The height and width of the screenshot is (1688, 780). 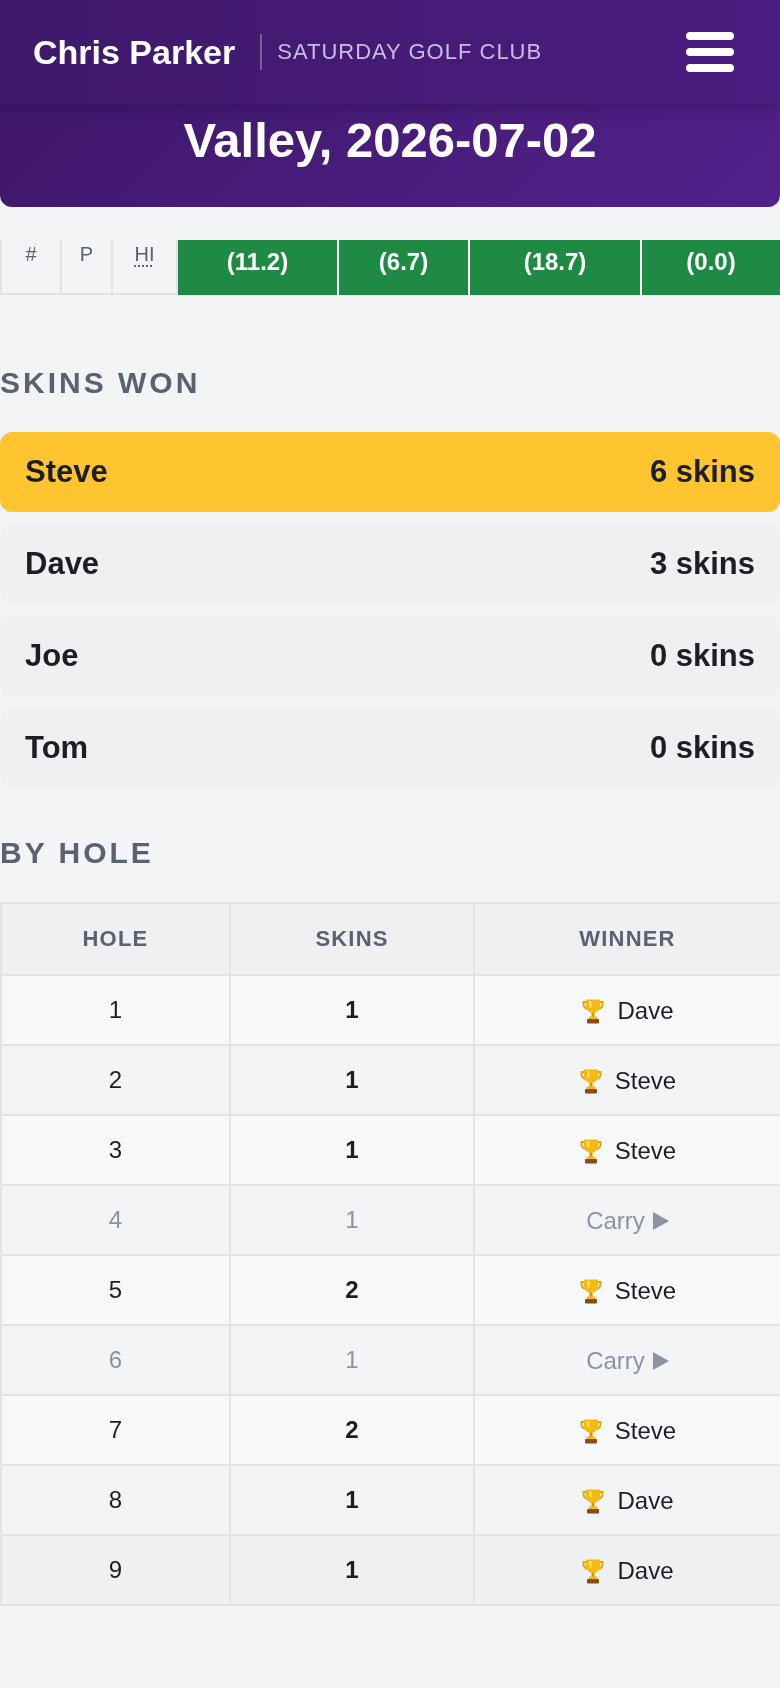 I want to click on column-header: P, so click(x=87, y=267).